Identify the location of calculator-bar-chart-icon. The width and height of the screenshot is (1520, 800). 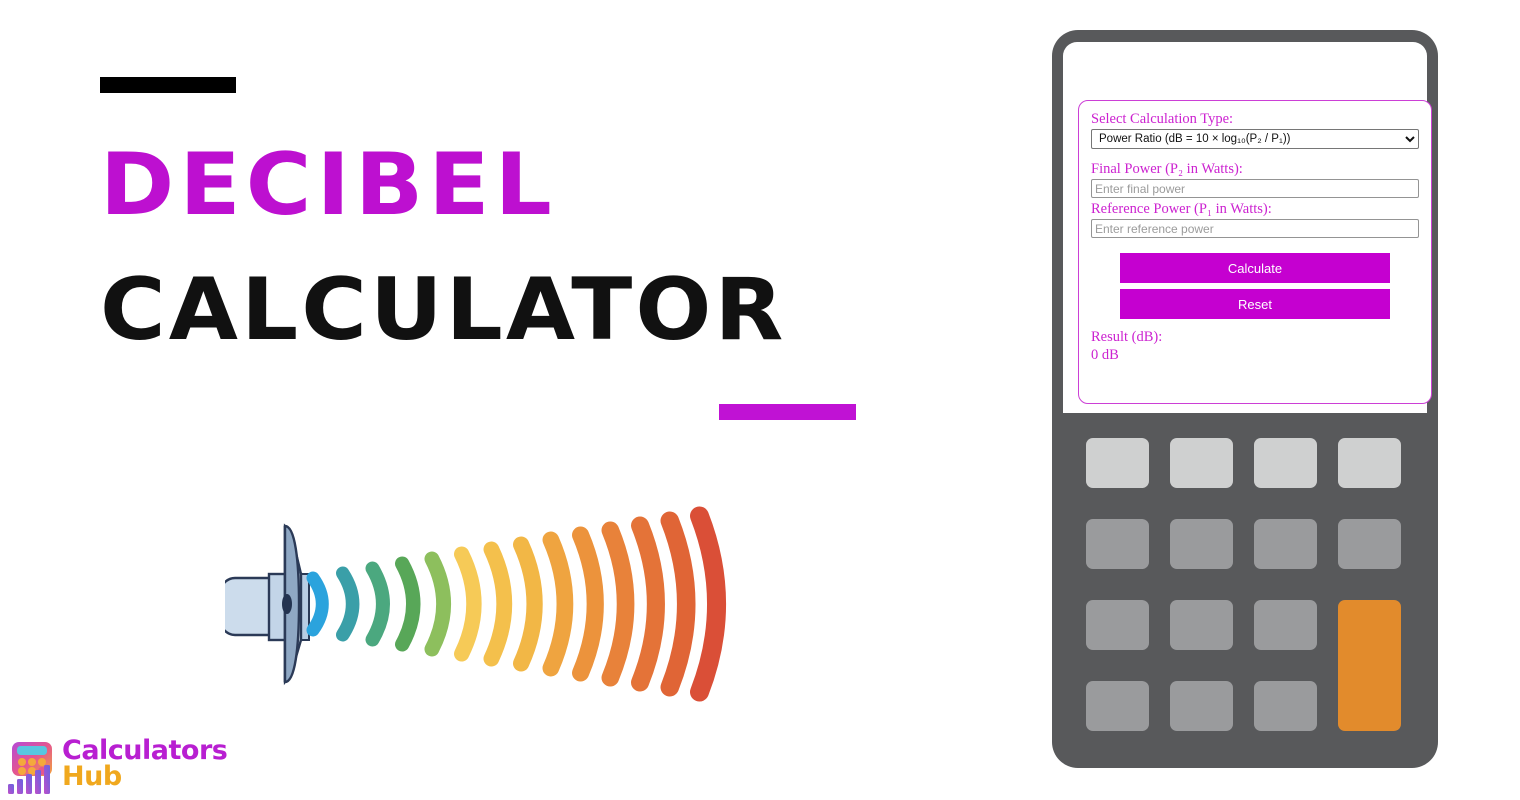
(30, 768).